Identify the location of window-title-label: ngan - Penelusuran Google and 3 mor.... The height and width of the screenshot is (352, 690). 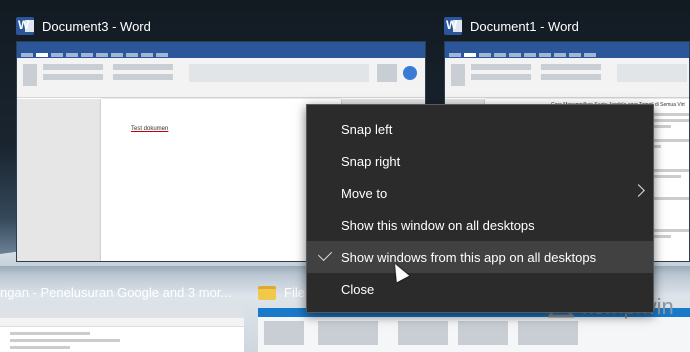
(116, 292).